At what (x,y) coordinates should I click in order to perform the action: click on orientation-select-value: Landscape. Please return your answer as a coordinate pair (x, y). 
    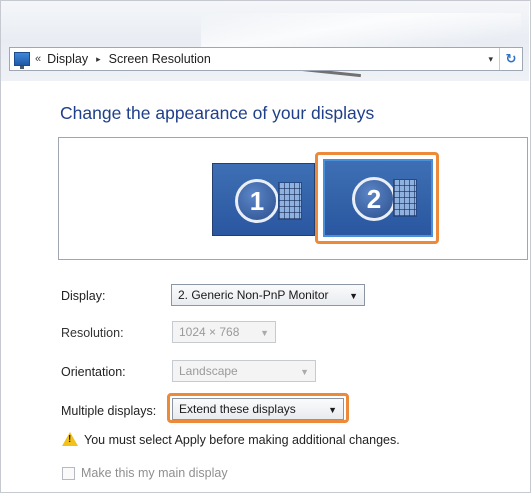
    Looking at the image, I should click on (208, 371).